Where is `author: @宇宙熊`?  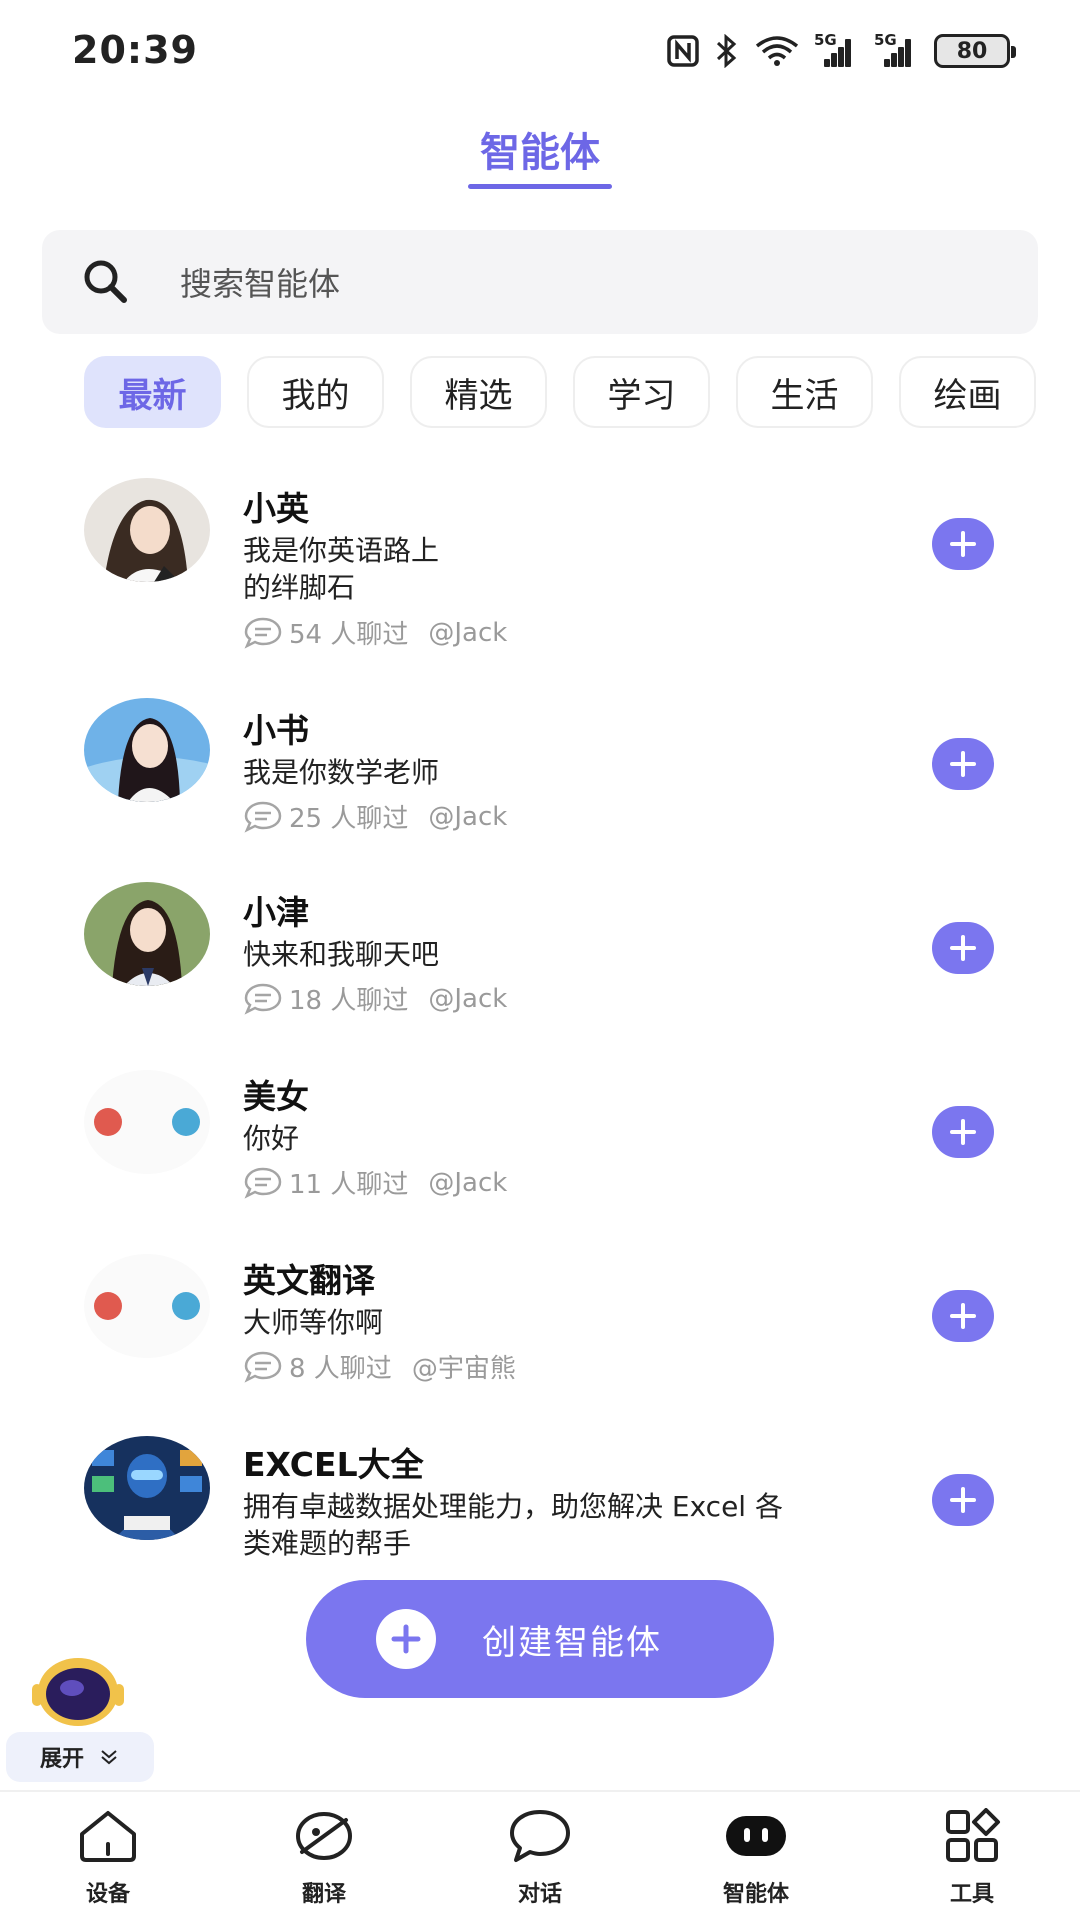 author: @宇宙熊 is located at coordinates (463, 1369).